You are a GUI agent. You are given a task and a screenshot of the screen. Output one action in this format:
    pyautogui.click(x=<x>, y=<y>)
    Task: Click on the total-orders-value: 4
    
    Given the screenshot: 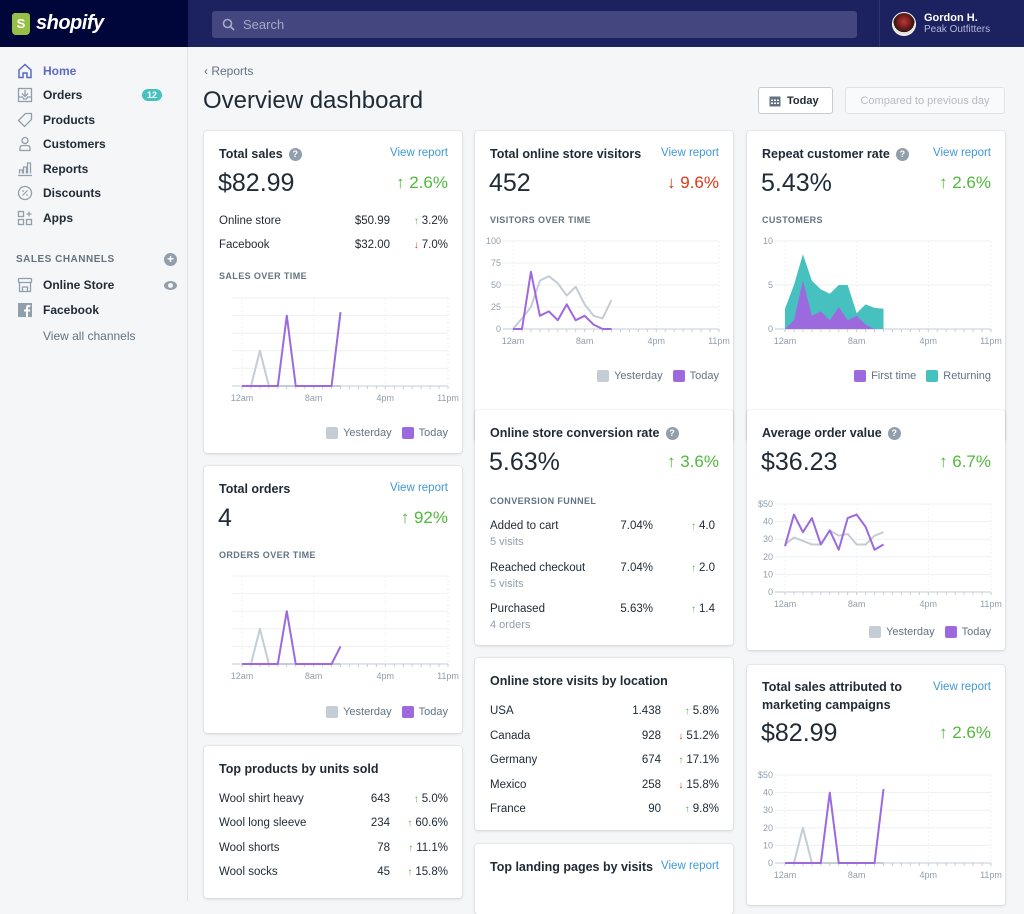 What is the action you would take?
    pyautogui.click(x=225, y=518)
    